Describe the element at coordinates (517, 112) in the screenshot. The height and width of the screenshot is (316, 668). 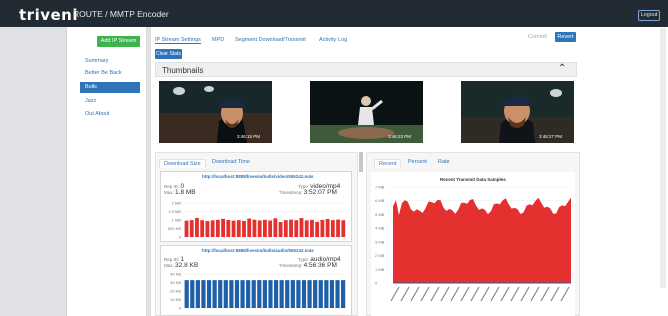
I see `thumbnail-3: 3:46:27 PM` at that location.